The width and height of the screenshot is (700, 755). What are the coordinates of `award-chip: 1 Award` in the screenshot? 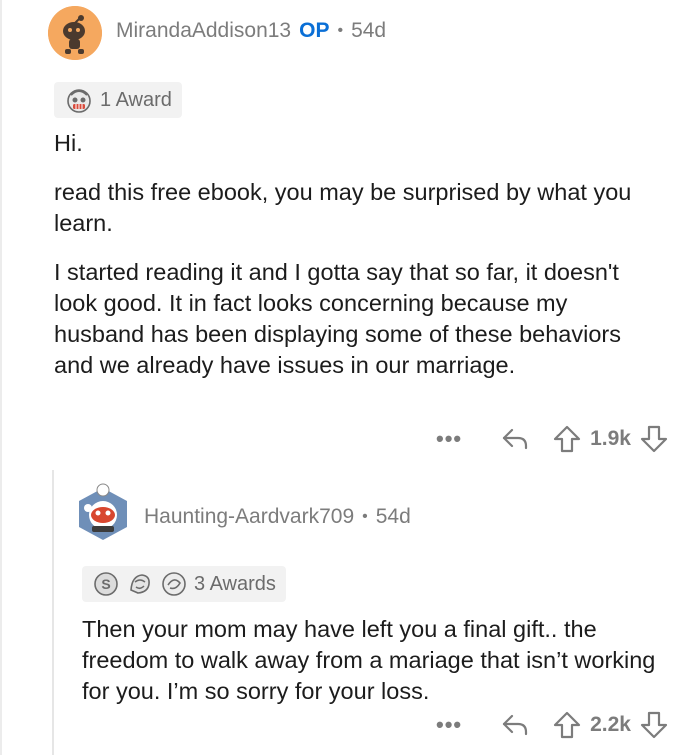 It's located at (118, 100).